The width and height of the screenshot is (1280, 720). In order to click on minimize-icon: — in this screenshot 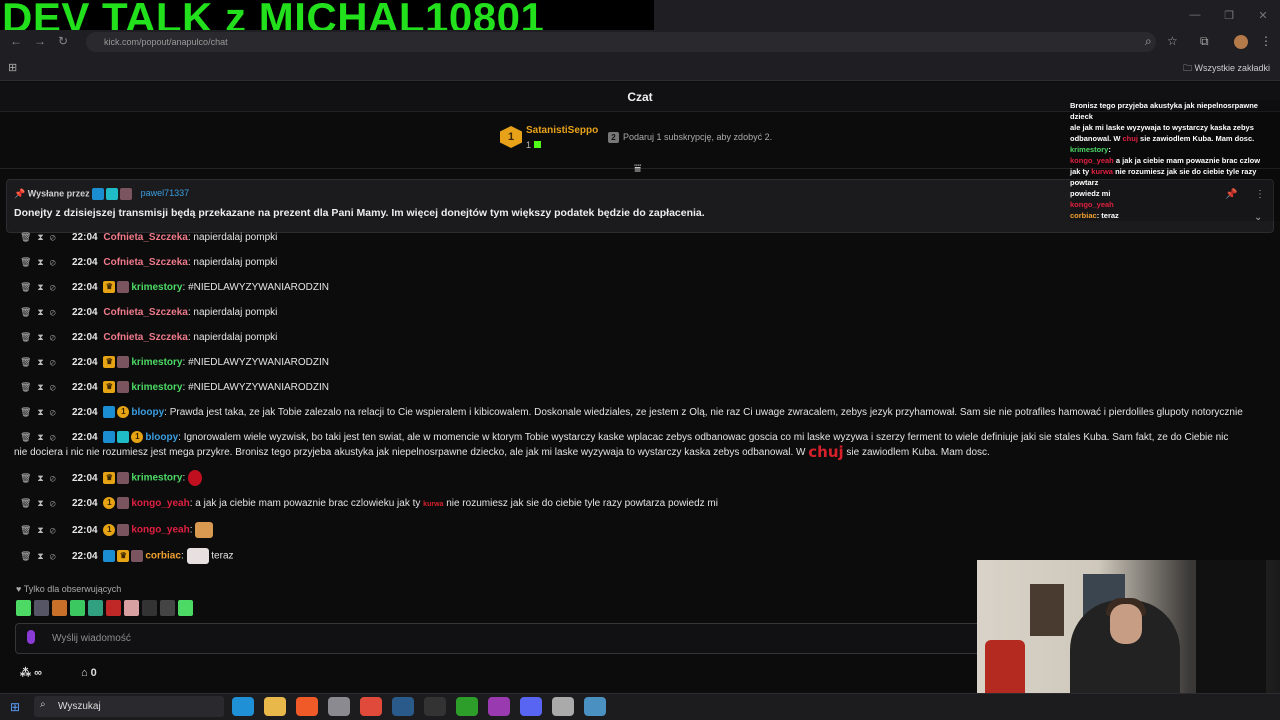, I will do `click(1195, 15)`.